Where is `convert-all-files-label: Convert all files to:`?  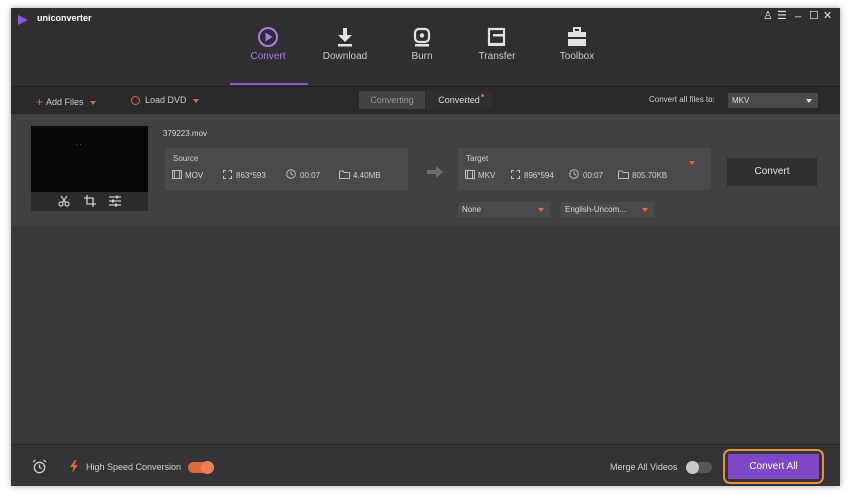 convert-all-files-label: Convert all files to: is located at coordinates (682, 99).